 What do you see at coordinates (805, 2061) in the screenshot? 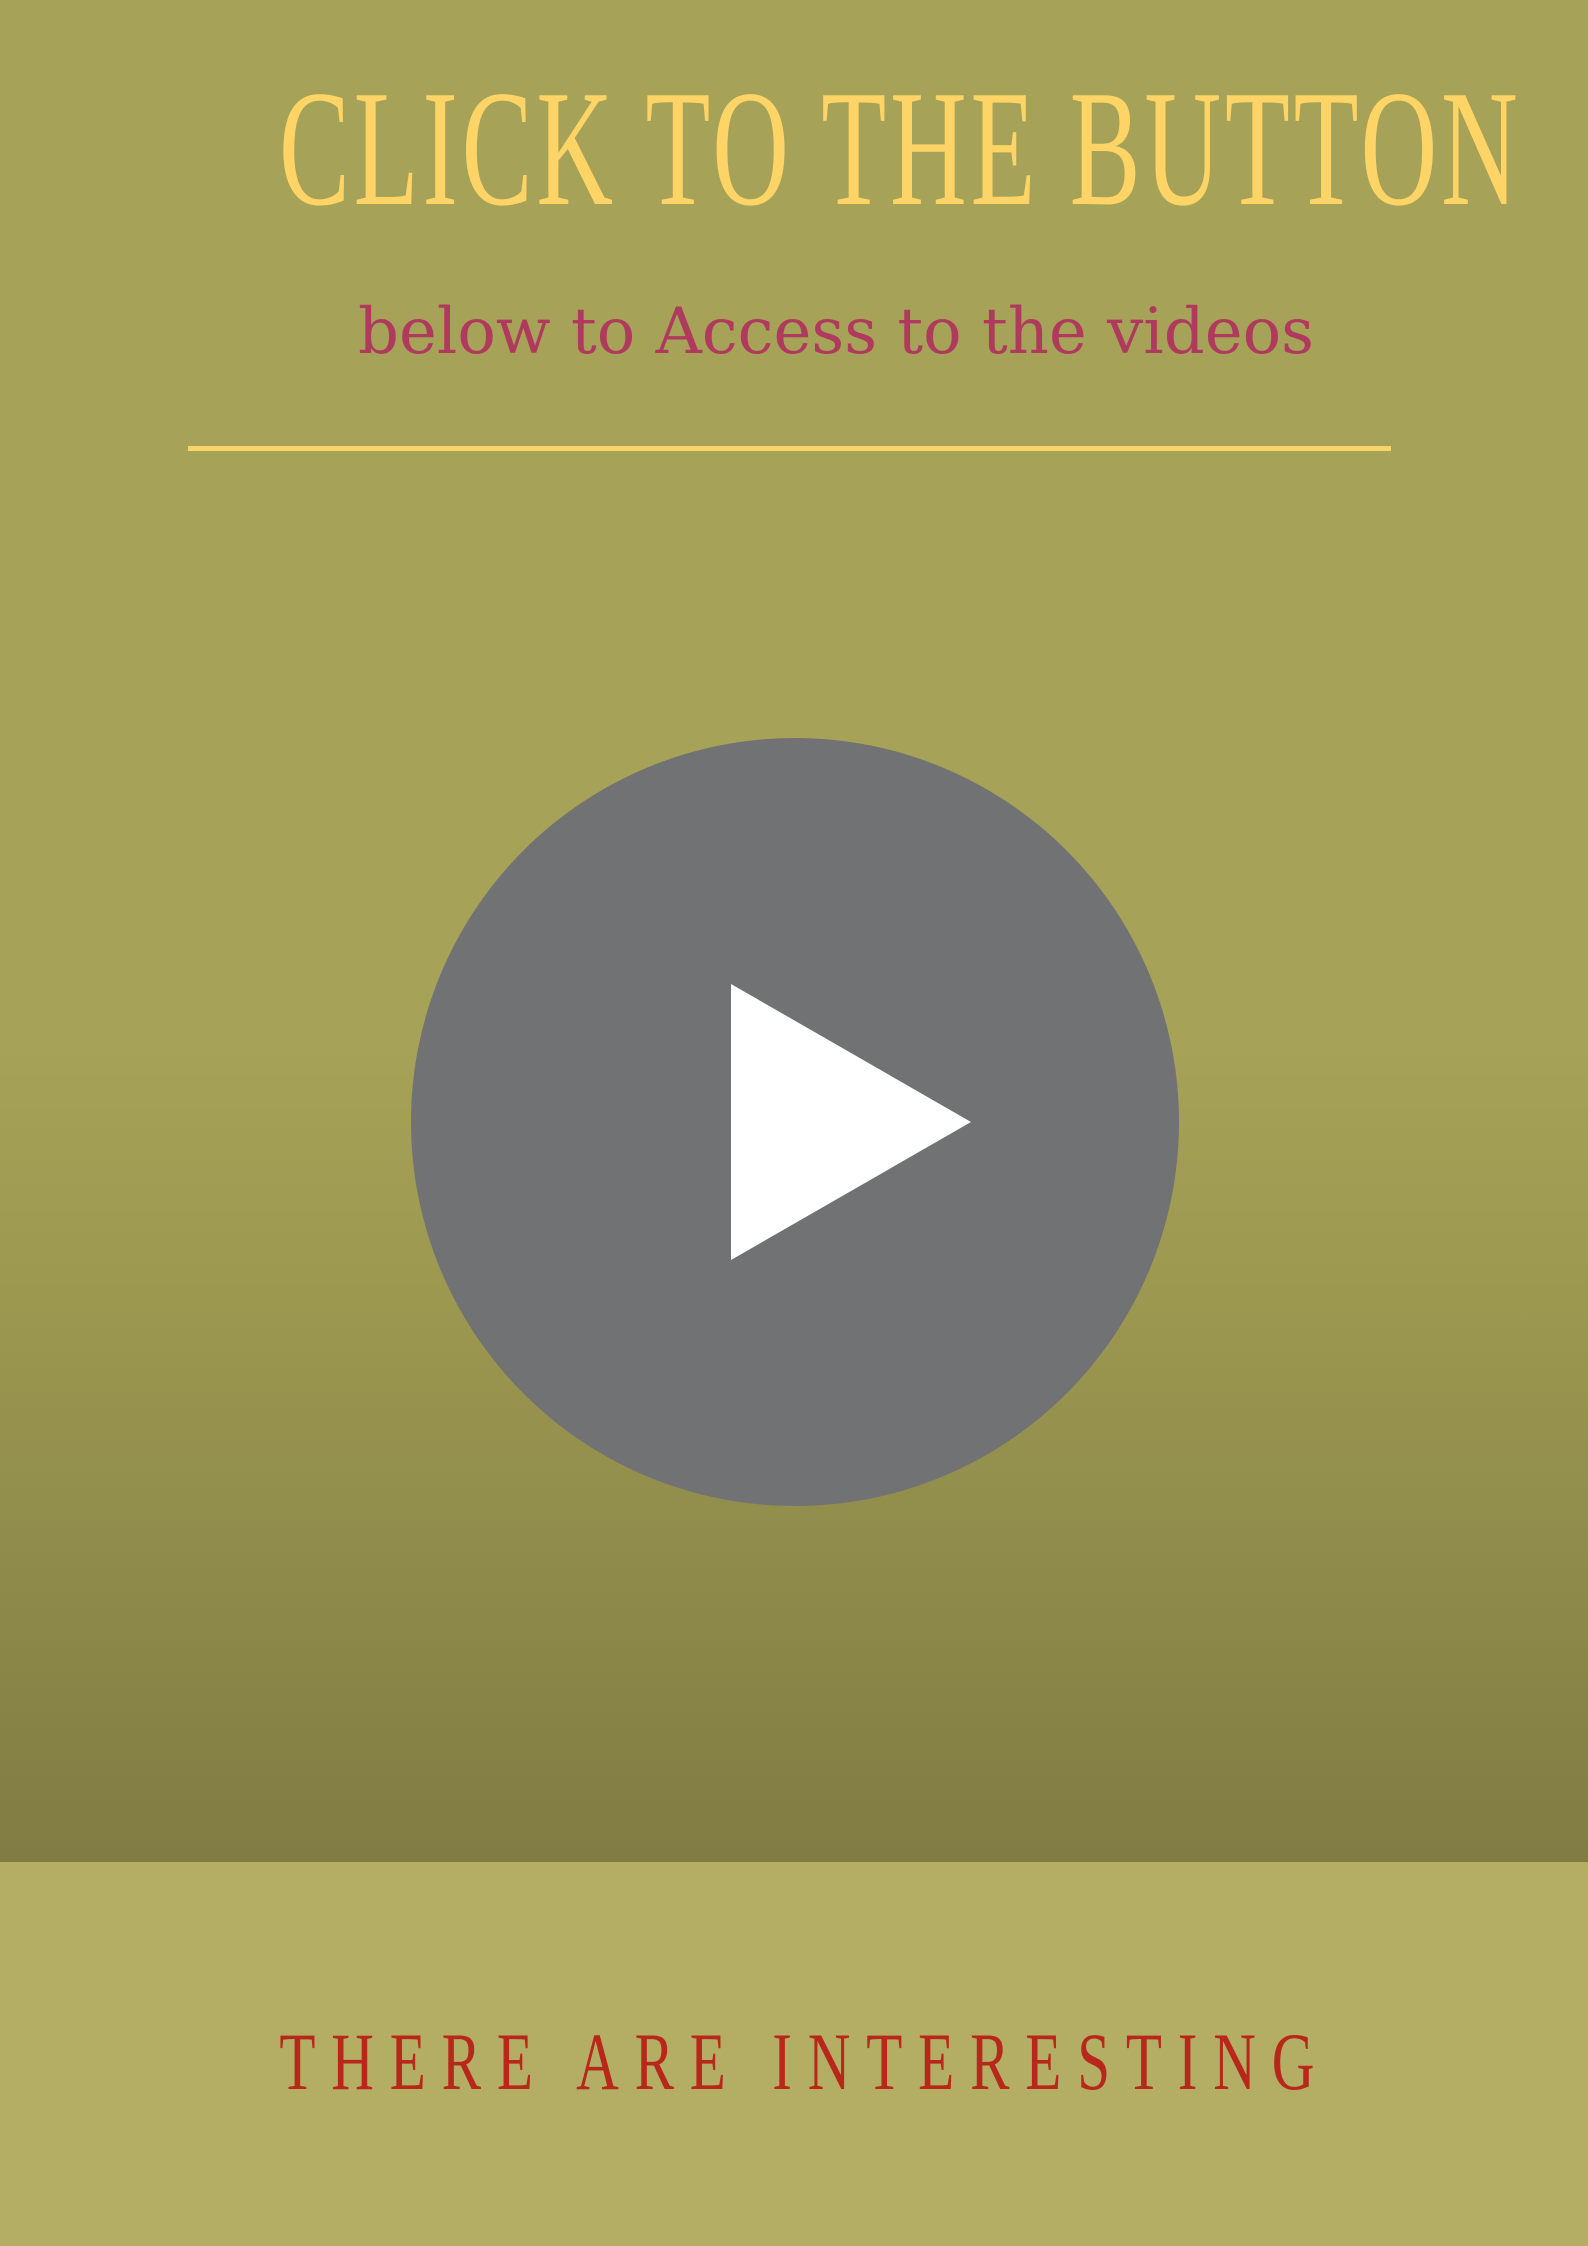
I see `footer-tagline: THERE ARE INTERESTING` at bounding box center [805, 2061].